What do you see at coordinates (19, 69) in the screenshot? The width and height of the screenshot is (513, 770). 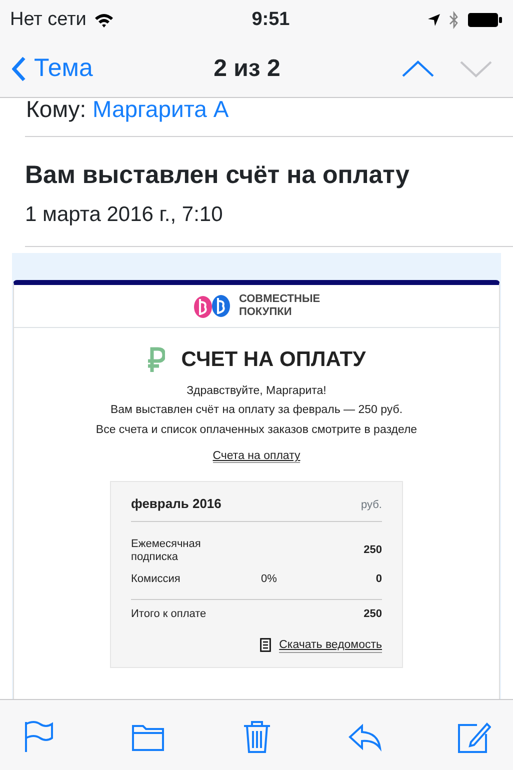 I see `back-icon` at bounding box center [19, 69].